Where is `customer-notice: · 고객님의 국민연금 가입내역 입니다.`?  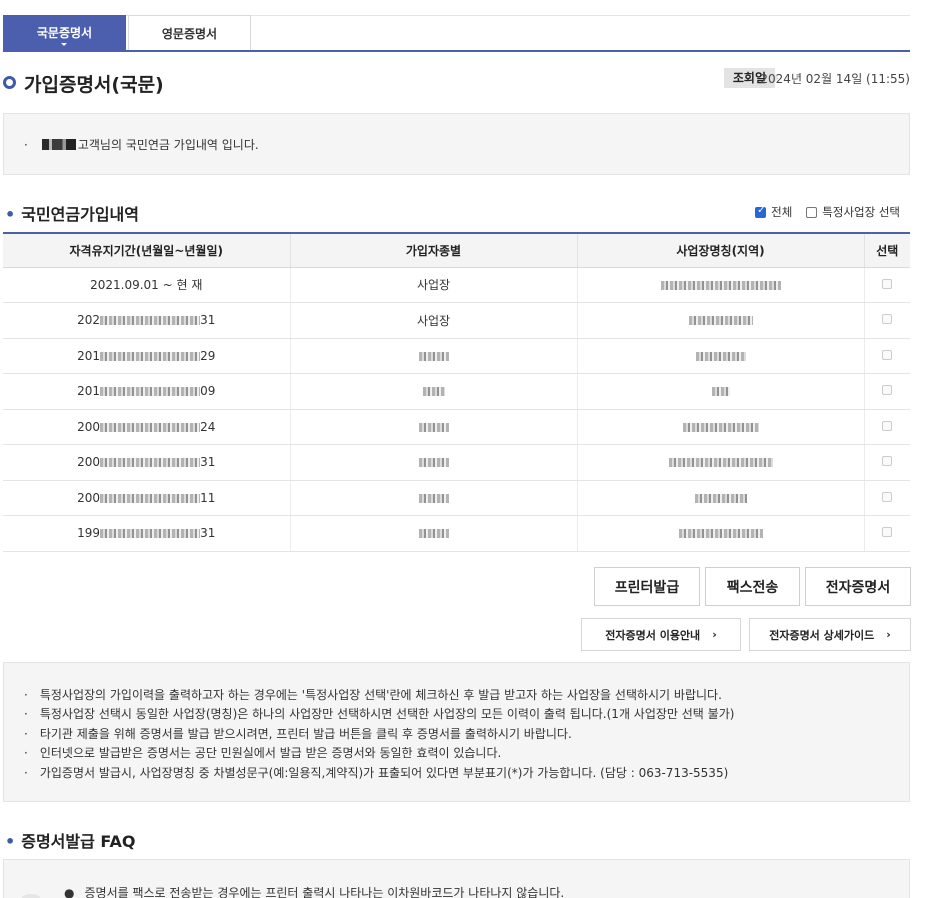 customer-notice: · 고객님의 국민연금 가입내역 입니다. is located at coordinates (141, 144).